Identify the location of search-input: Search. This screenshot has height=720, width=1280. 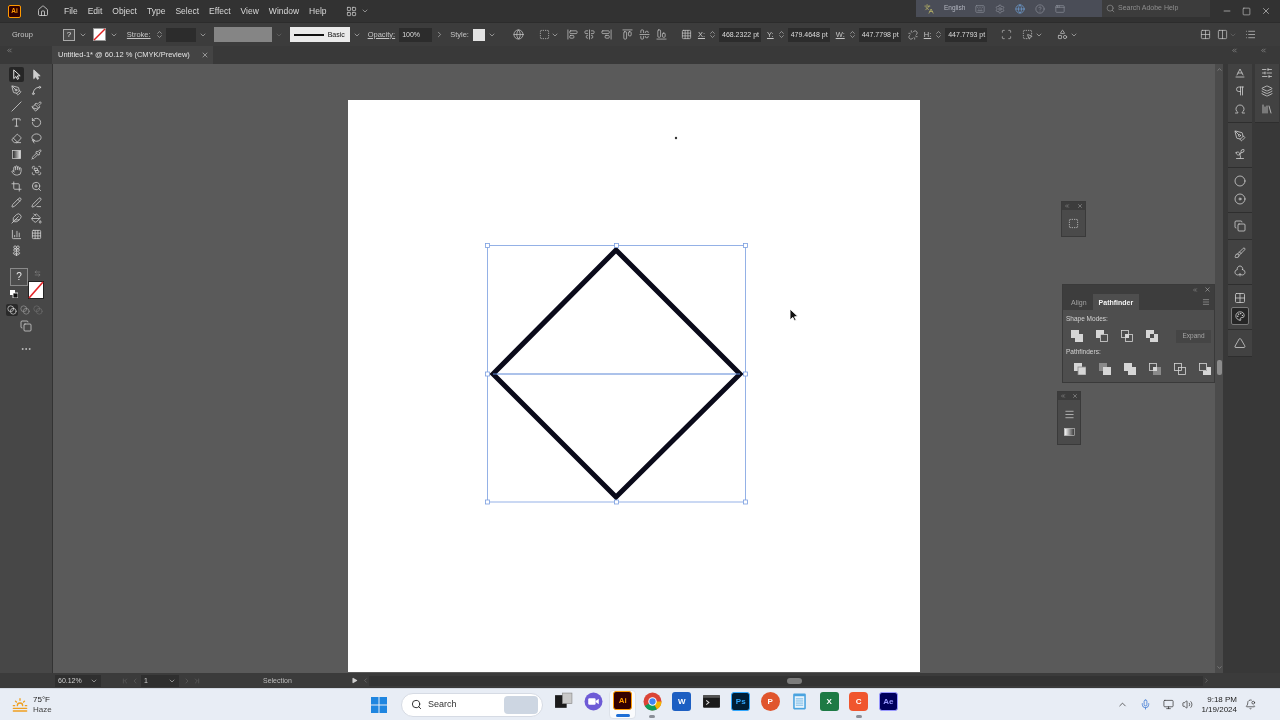
(458, 704).